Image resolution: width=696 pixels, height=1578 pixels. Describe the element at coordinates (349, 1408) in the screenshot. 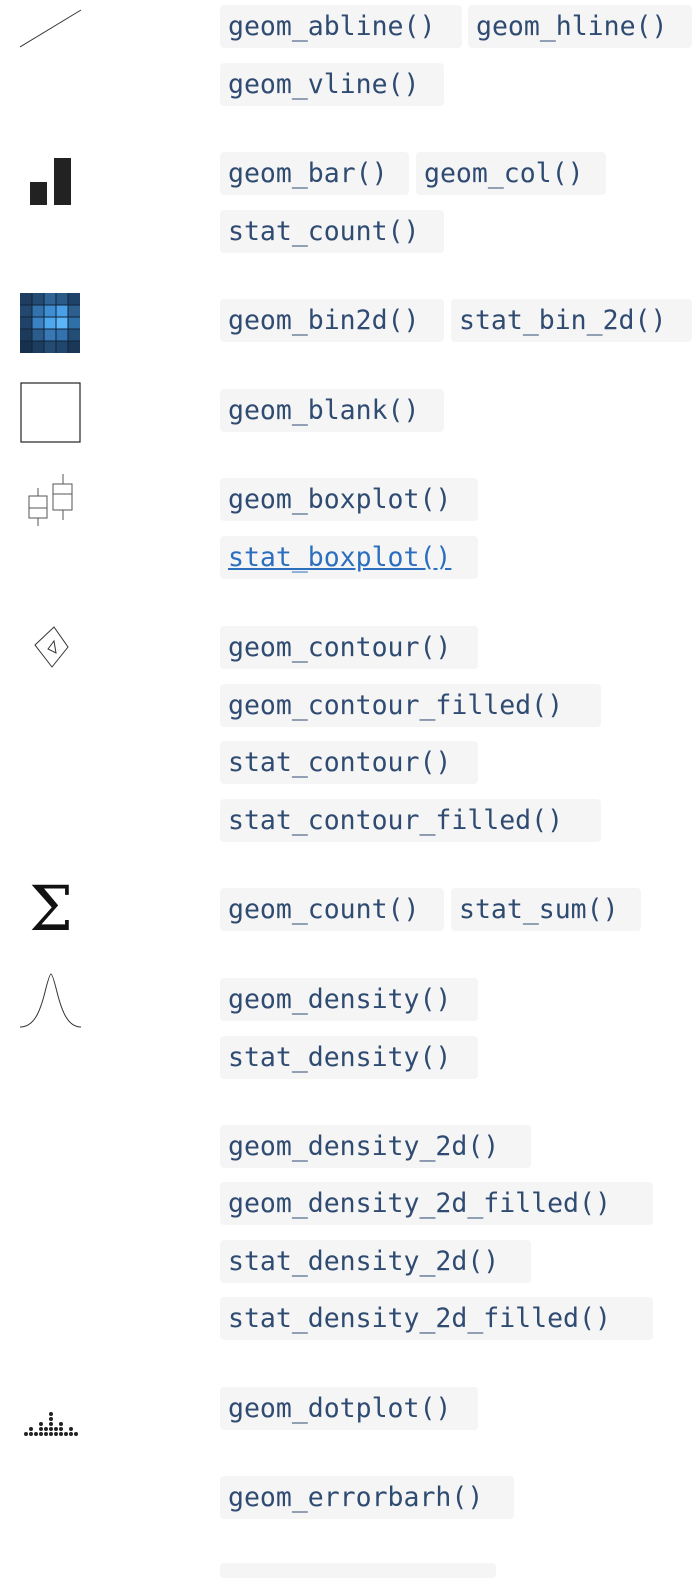

I see `function-link-geom-dotplot: geom_dotplot()` at that location.